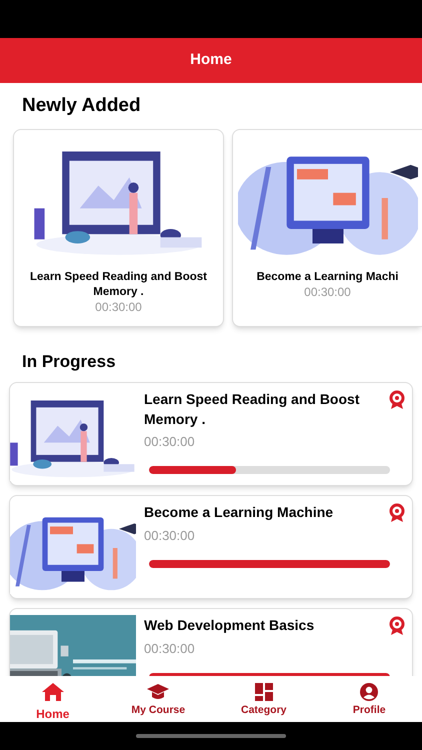  I want to click on course-title: Become a Learning Machi, so click(328, 277).